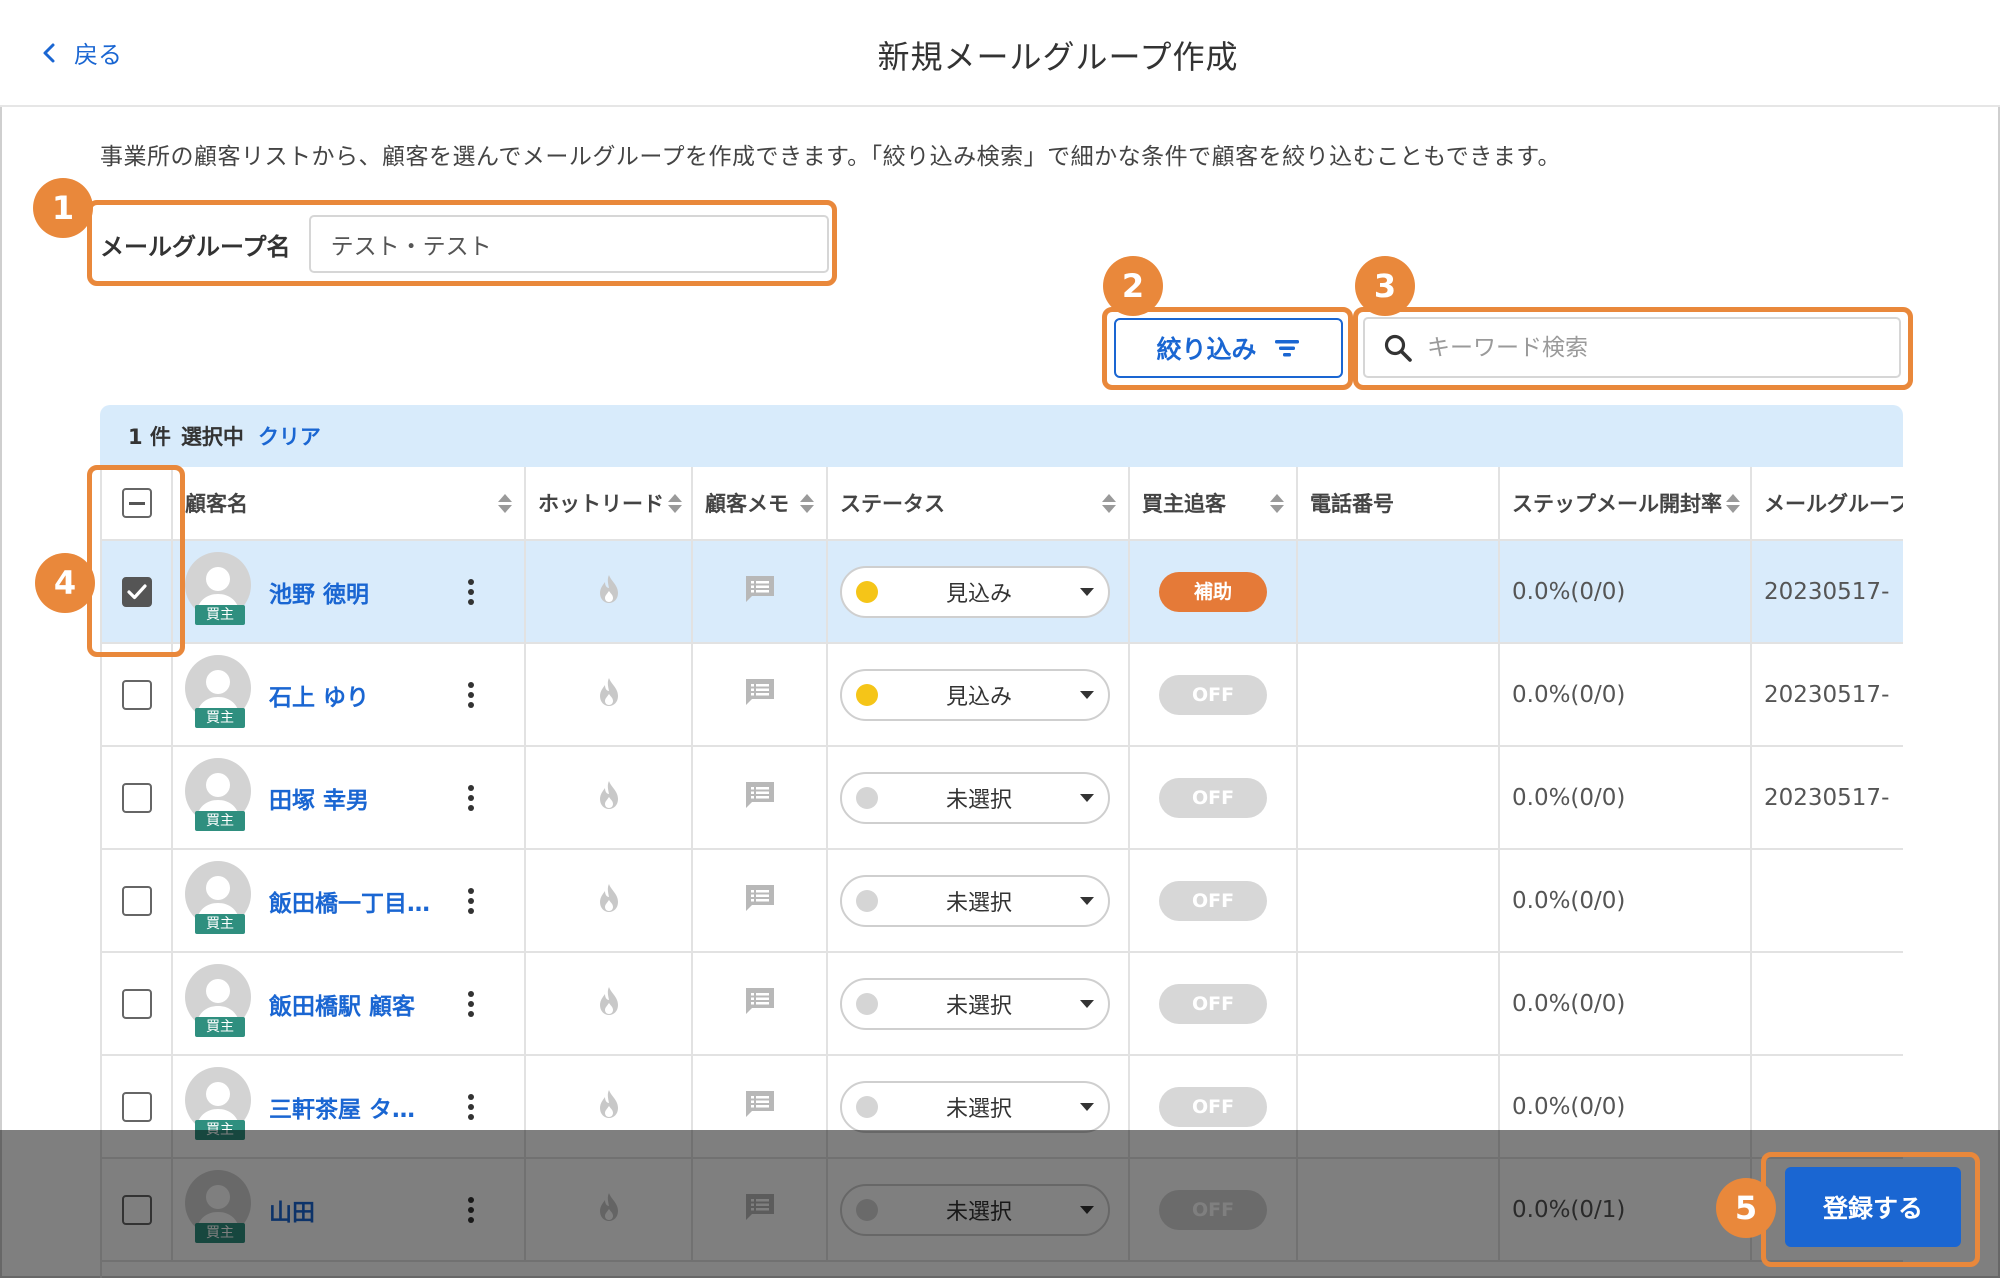 The height and width of the screenshot is (1278, 2000). What do you see at coordinates (1385, 286) in the screenshot?
I see `annotation-badge-3: 3` at bounding box center [1385, 286].